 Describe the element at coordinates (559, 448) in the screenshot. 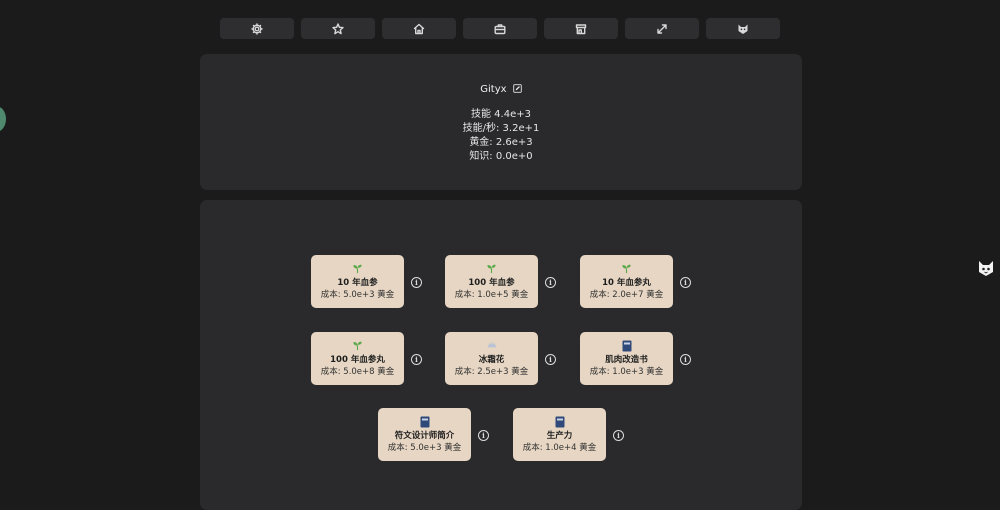

I see `item-cost: 成本: 1.0e+4 黄金` at that location.